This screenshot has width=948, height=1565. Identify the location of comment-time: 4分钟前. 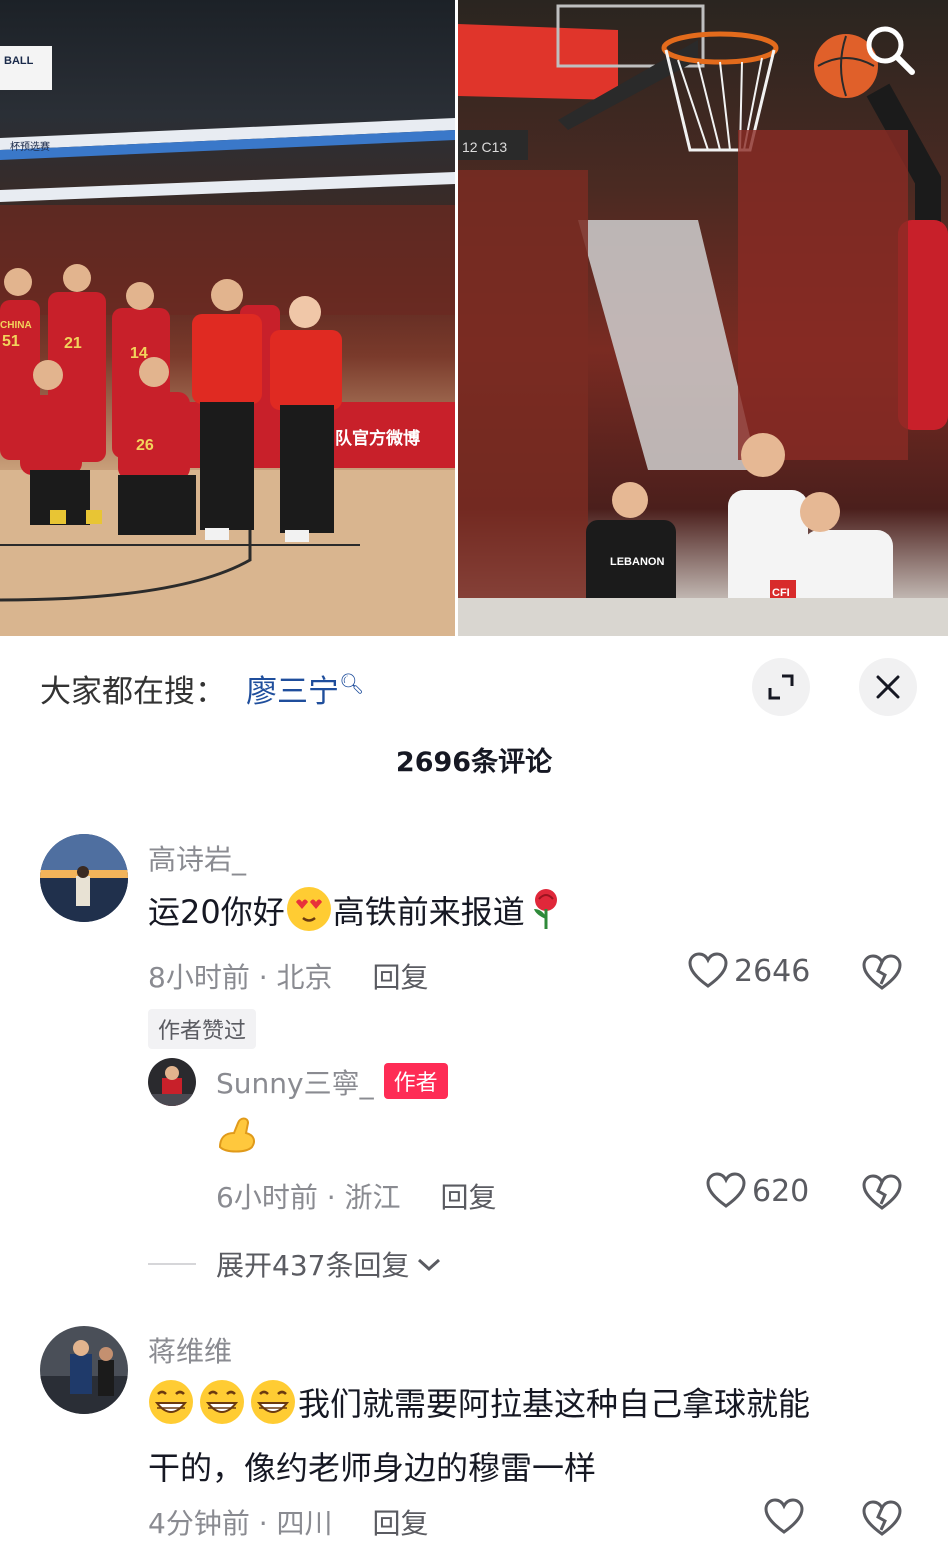
(199, 1523).